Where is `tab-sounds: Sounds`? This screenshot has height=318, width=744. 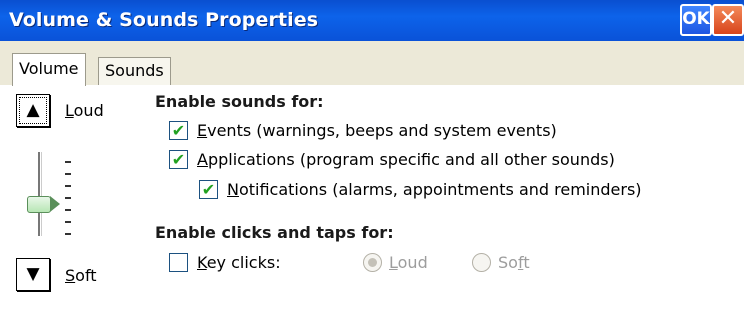 tab-sounds: Sounds is located at coordinates (134, 71).